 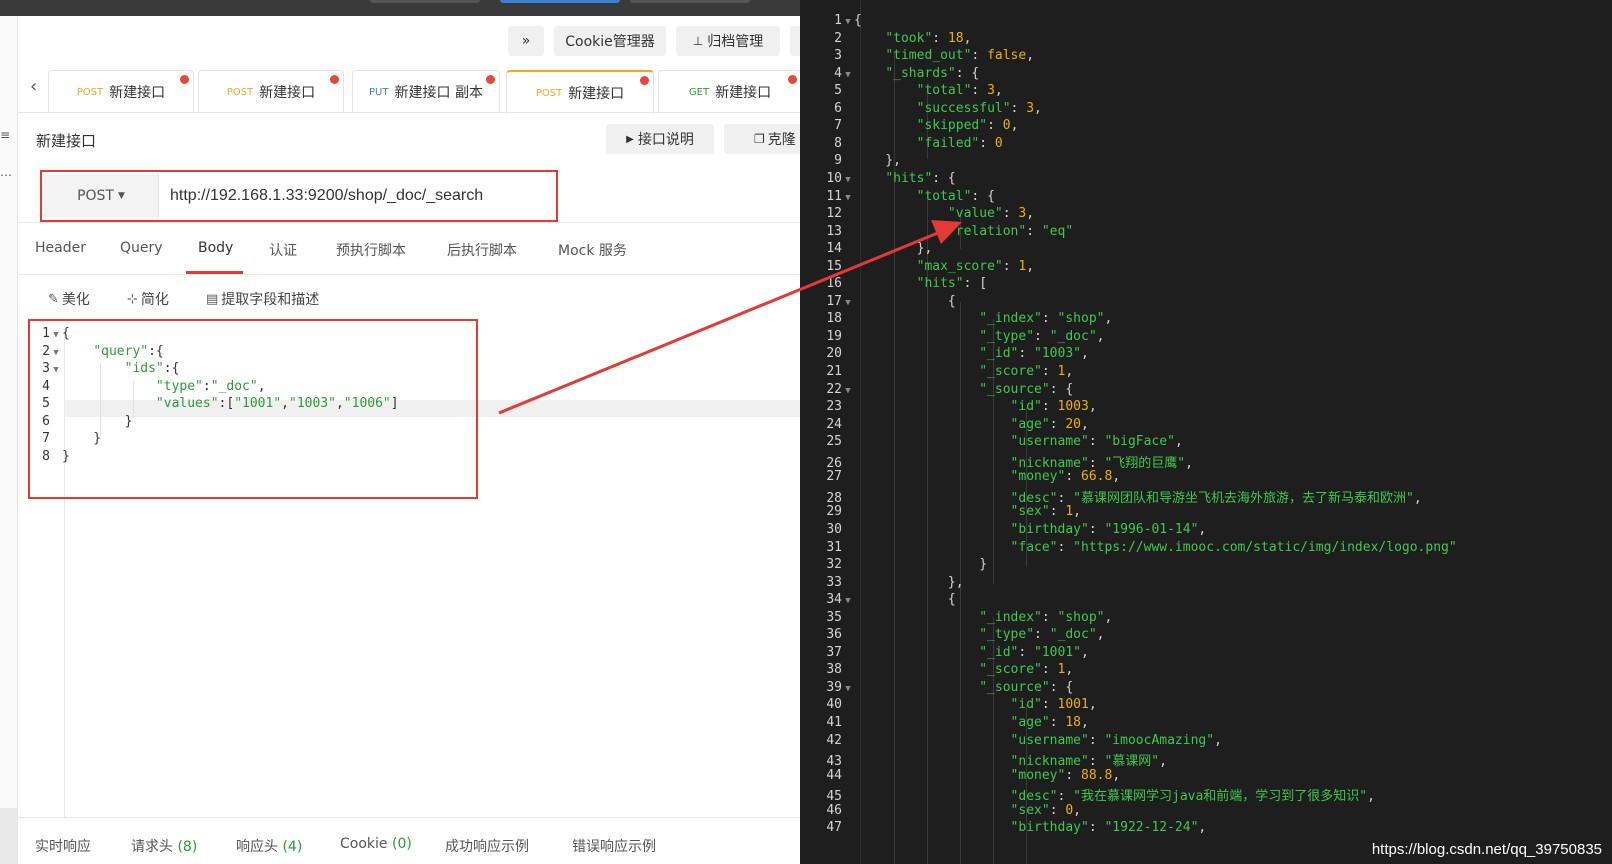 I want to click on tab-scroll-left-icon: ‹, so click(x=33, y=86).